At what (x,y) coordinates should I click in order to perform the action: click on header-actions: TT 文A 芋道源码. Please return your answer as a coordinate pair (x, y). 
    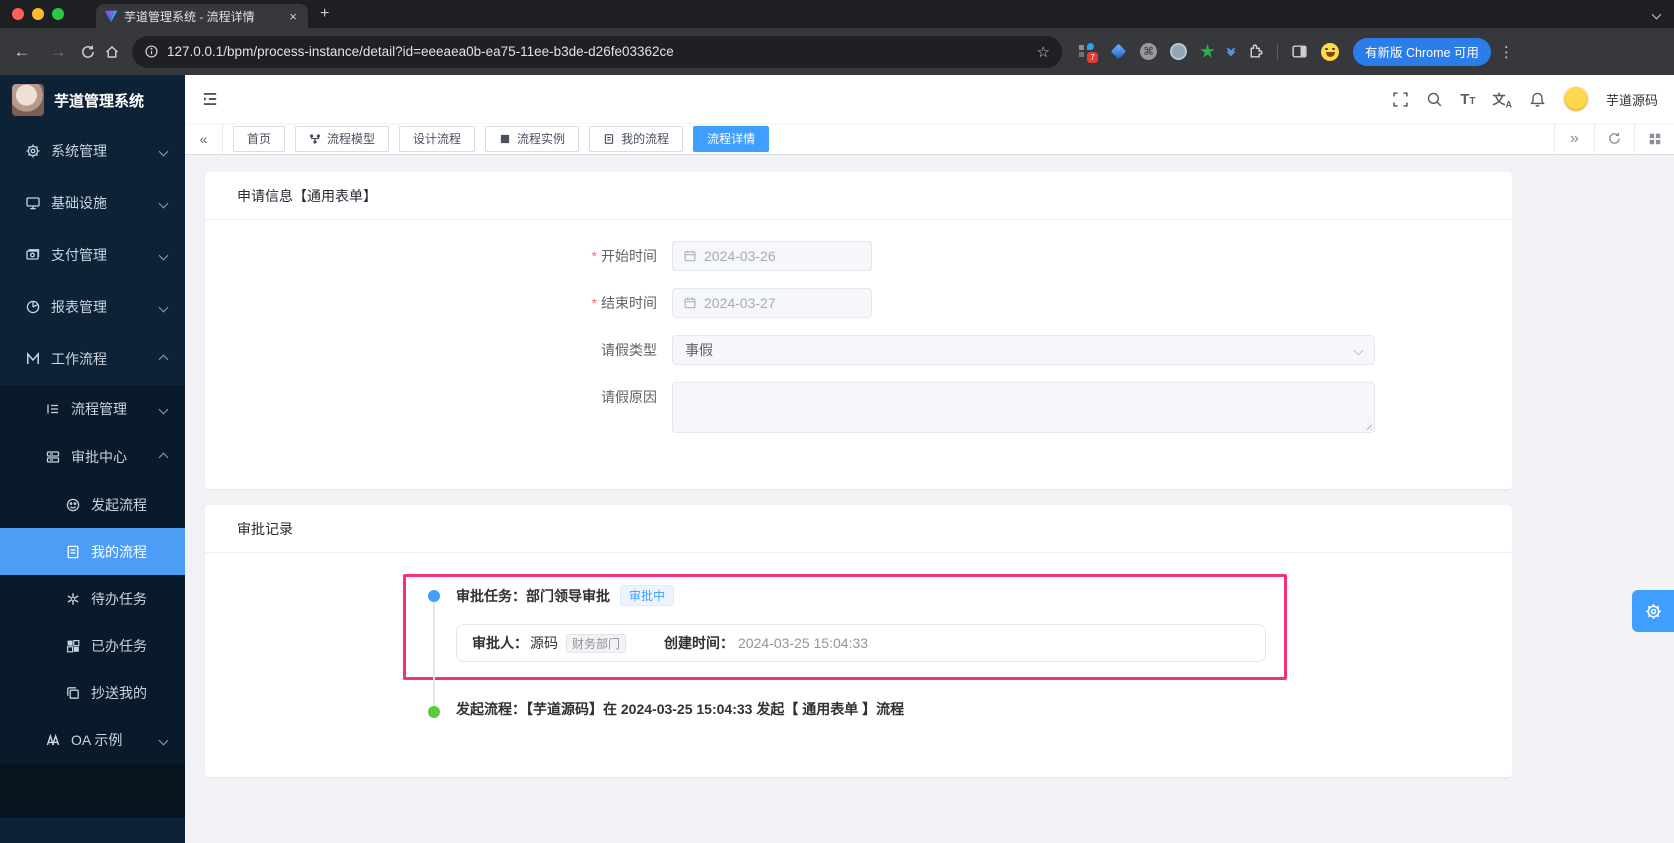
    Looking at the image, I should click on (1533, 99).